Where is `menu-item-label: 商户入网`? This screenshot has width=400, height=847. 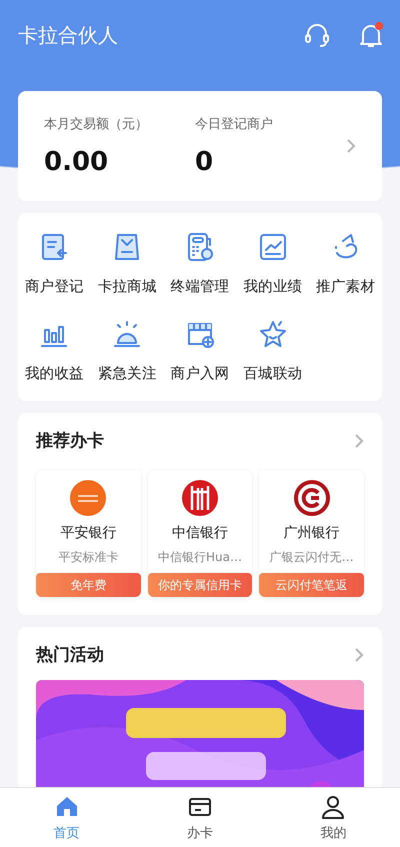 menu-item-label: 商户入网 is located at coordinates (200, 373).